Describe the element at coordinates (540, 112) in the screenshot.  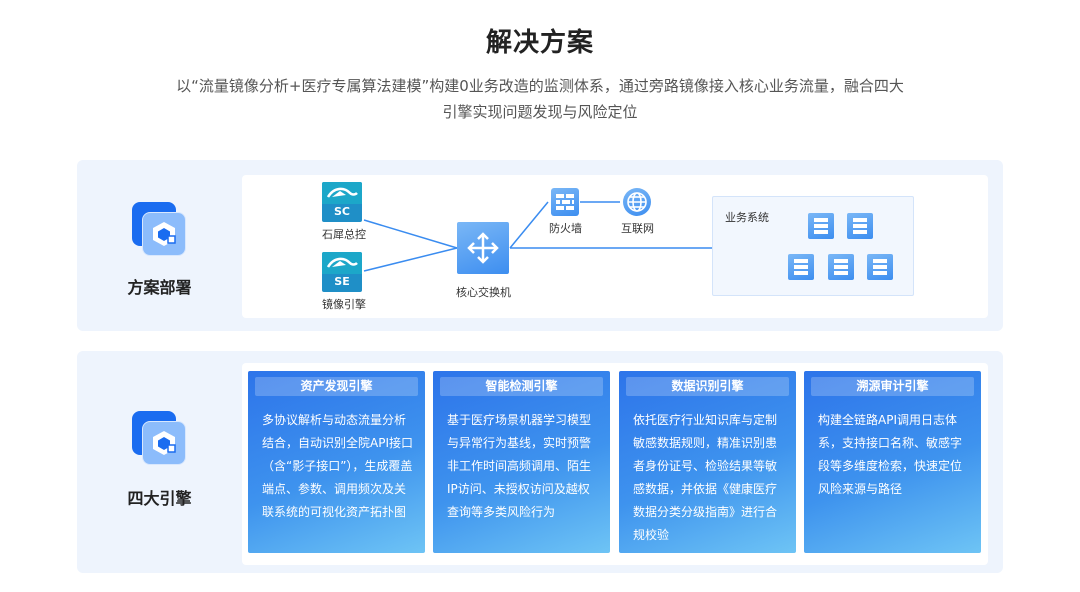
I see `subtitle-line-2: 引擎实现问题发现与风险定位` at that location.